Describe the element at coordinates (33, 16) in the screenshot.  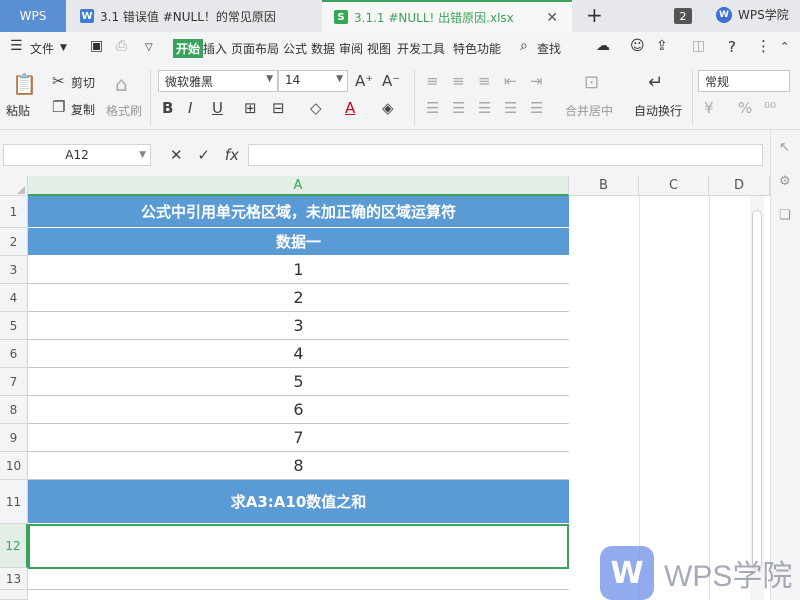
I see `tab-wps-home: WPS` at that location.